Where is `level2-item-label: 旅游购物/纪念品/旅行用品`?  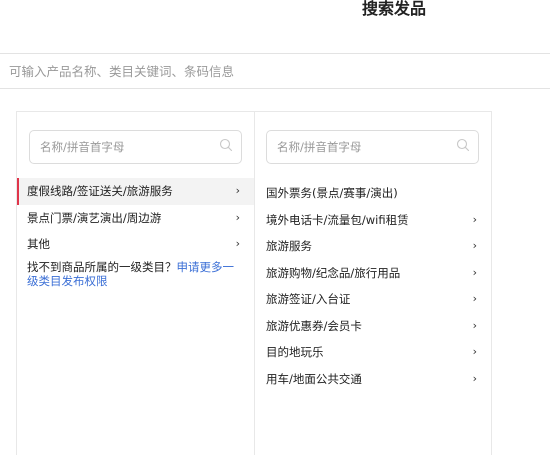
level2-item-label: 旅游购物/纪念品/旅行用品 is located at coordinates (333, 272).